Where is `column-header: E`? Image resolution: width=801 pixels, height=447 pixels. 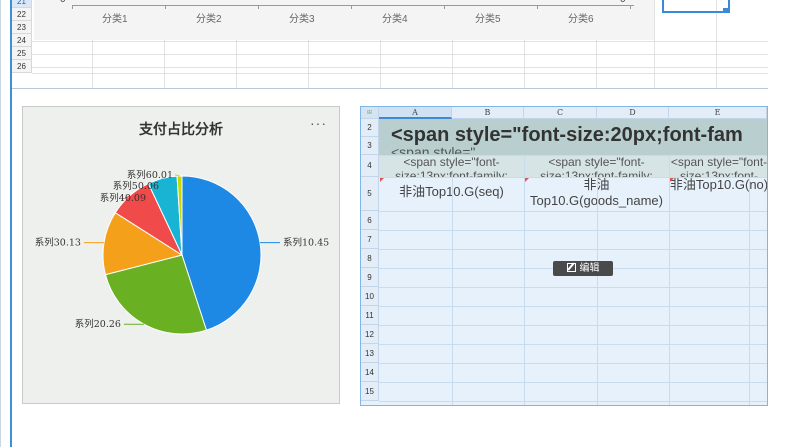
column-header: E is located at coordinates (718, 113).